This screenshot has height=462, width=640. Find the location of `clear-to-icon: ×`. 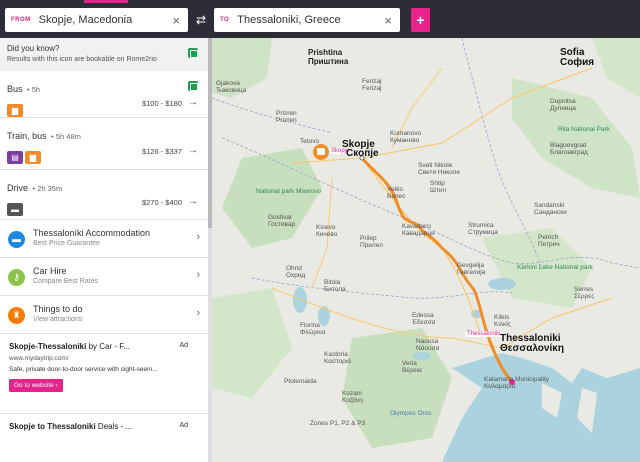

clear-to-icon: × is located at coordinates (388, 20).